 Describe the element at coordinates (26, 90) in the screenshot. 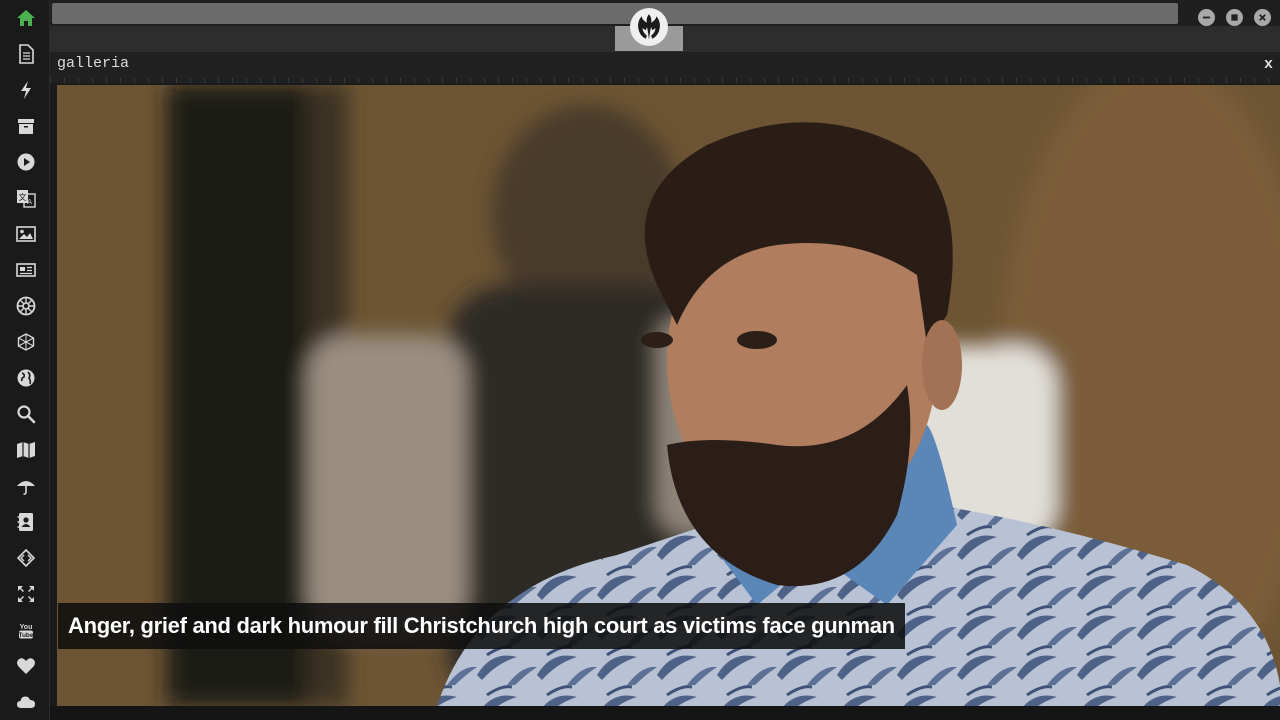

I see `lightning-icon` at that location.